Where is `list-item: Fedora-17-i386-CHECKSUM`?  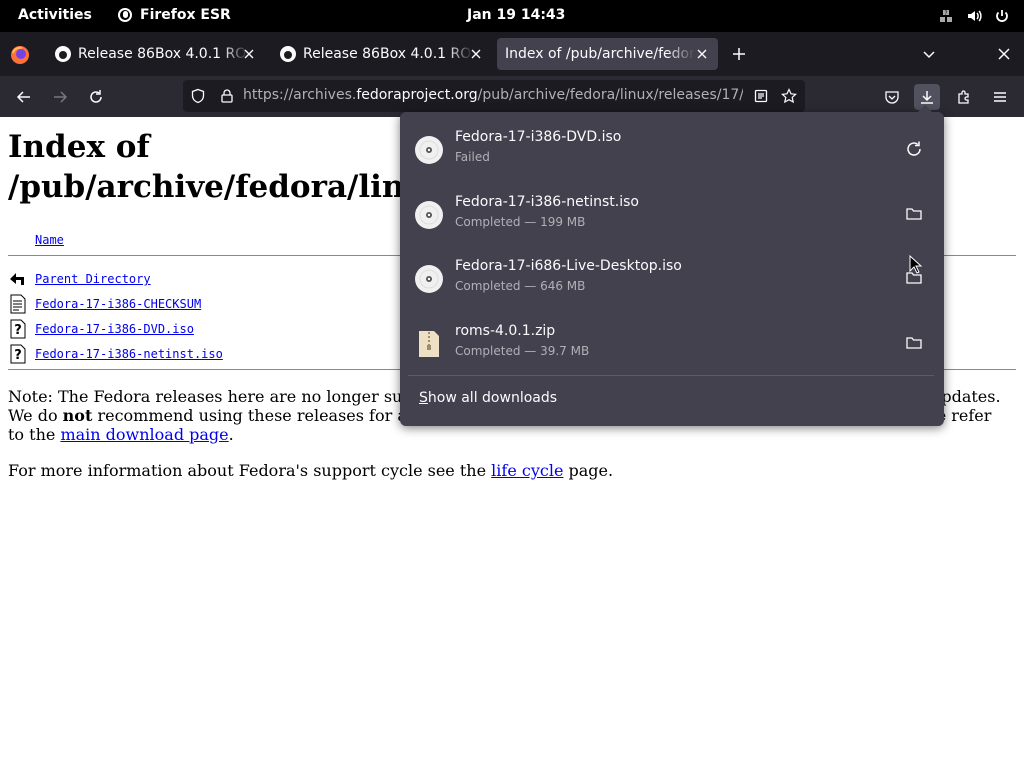 list-item: Fedora-17-i386-CHECKSUM is located at coordinates (104, 304).